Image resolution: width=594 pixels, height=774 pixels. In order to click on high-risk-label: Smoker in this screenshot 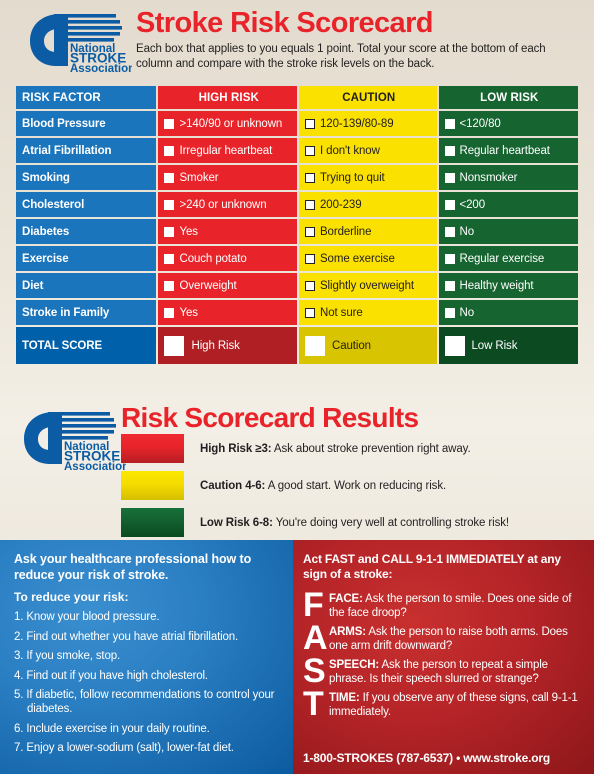, I will do `click(199, 177)`.